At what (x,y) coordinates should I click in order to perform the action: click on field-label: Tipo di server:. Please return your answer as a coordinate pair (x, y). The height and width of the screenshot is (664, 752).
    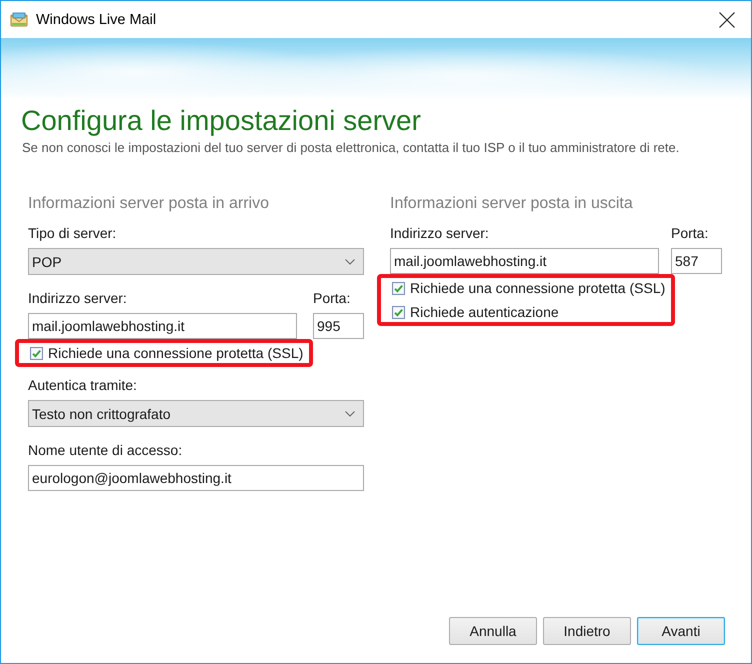
    Looking at the image, I should click on (72, 233).